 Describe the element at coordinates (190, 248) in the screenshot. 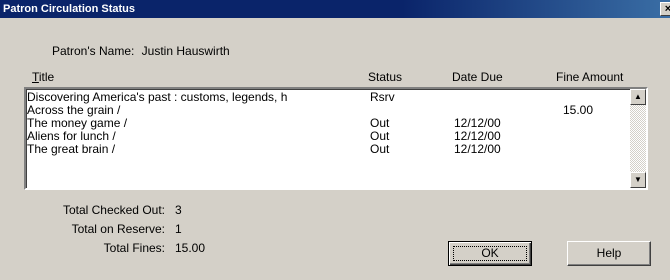

I see `total-fines-value: 15.00` at that location.